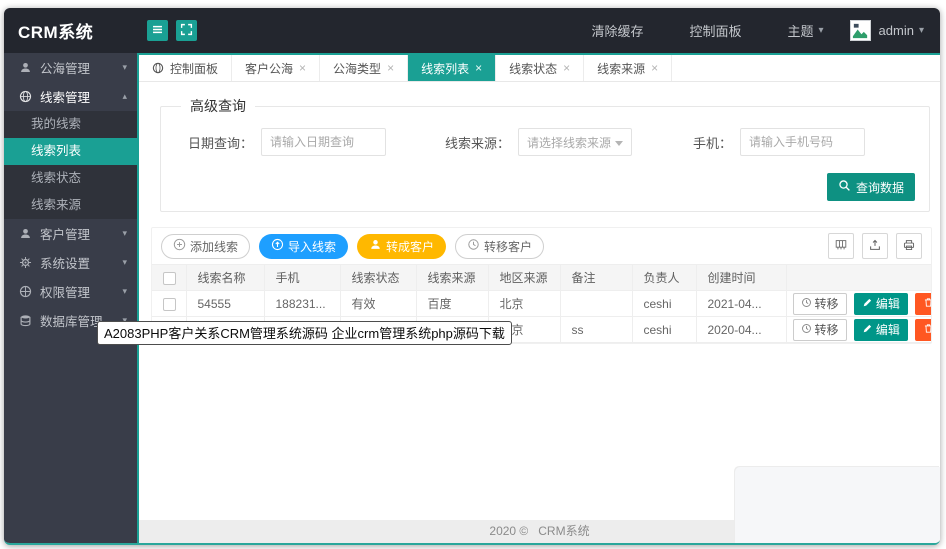  What do you see at coordinates (276, 68) in the screenshot?
I see `tab-customer-sea: 客户公海 ×` at bounding box center [276, 68].